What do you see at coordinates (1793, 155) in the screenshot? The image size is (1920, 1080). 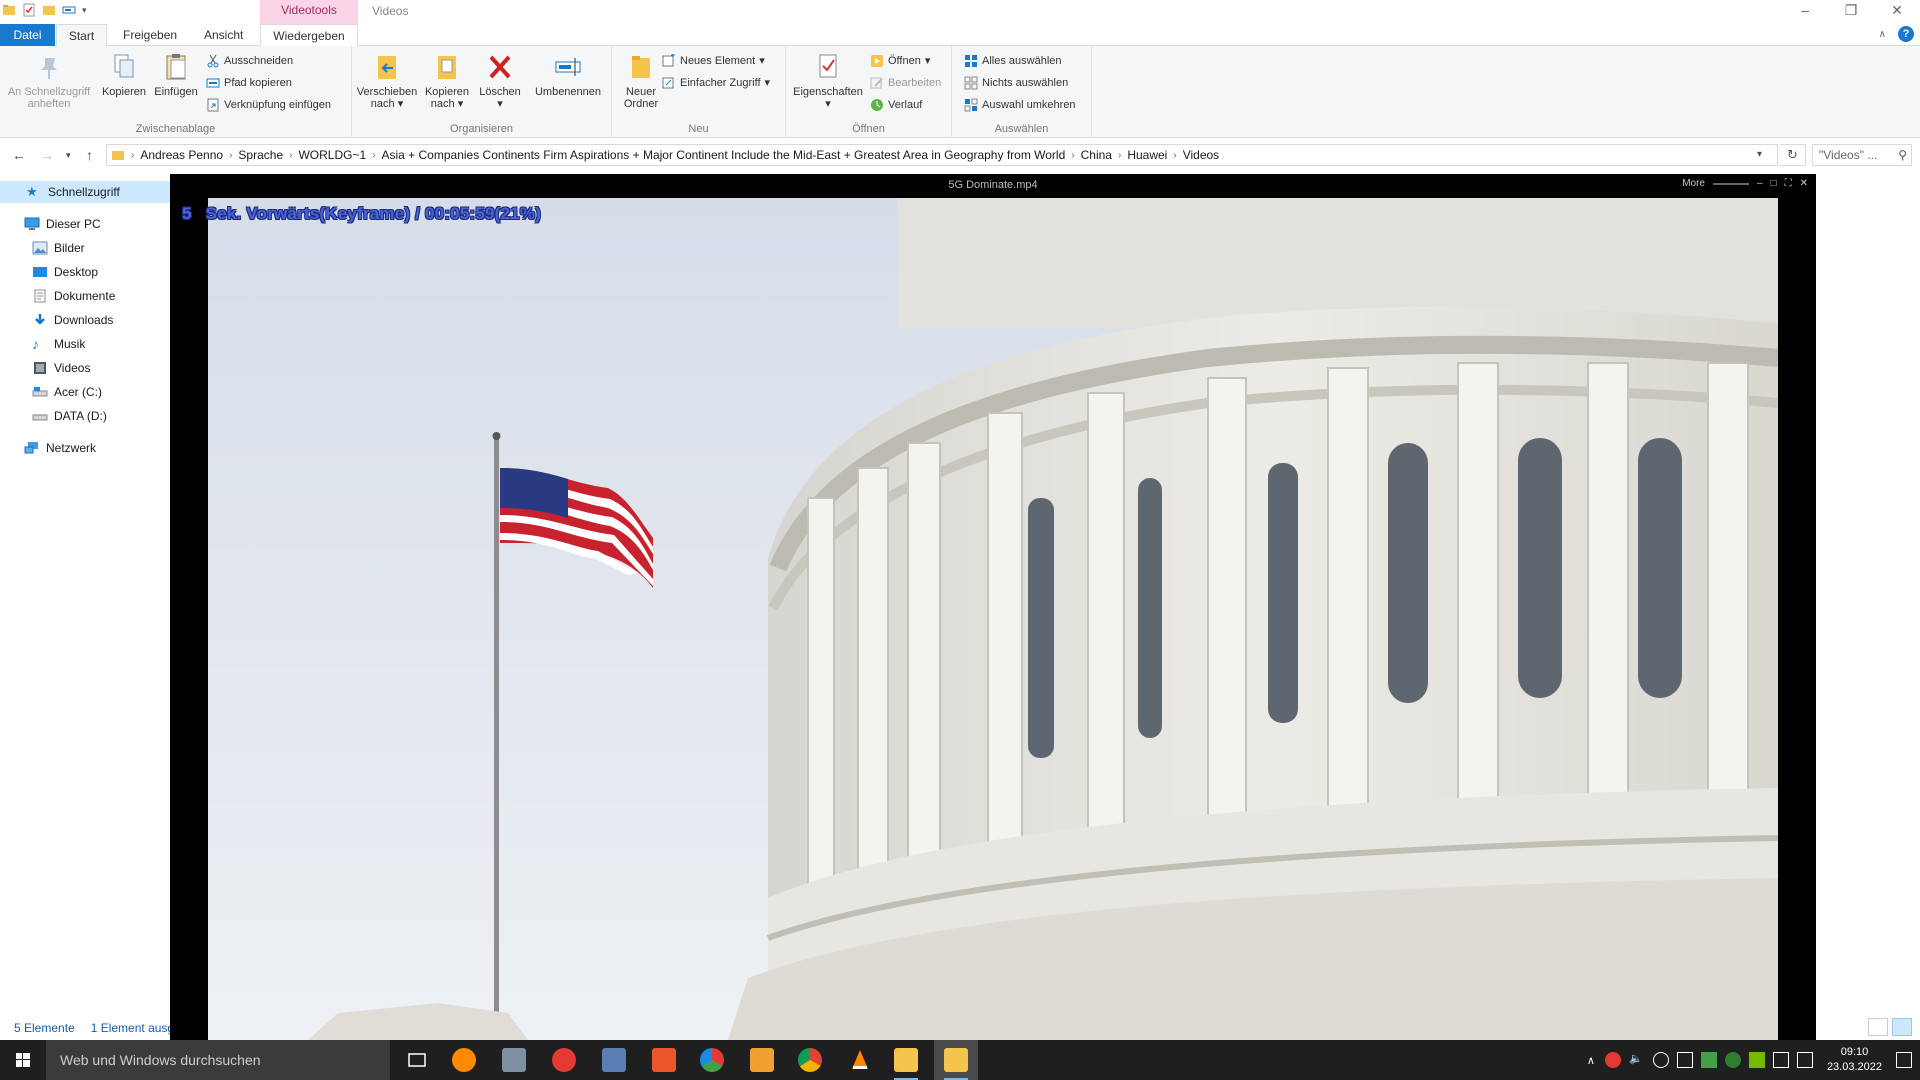 I see `refresh-icon: ↻` at bounding box center [1793, 155].